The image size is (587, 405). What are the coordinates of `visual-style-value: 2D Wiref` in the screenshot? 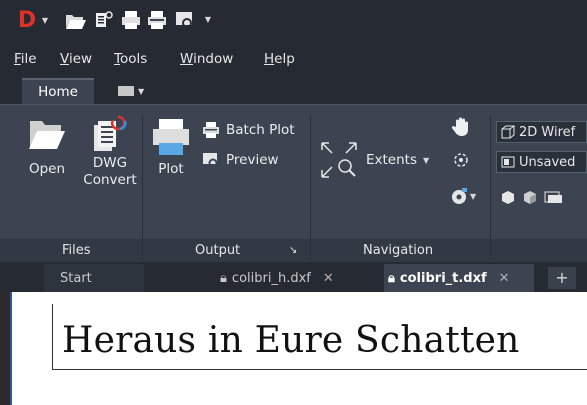 It's located at (547, 132).